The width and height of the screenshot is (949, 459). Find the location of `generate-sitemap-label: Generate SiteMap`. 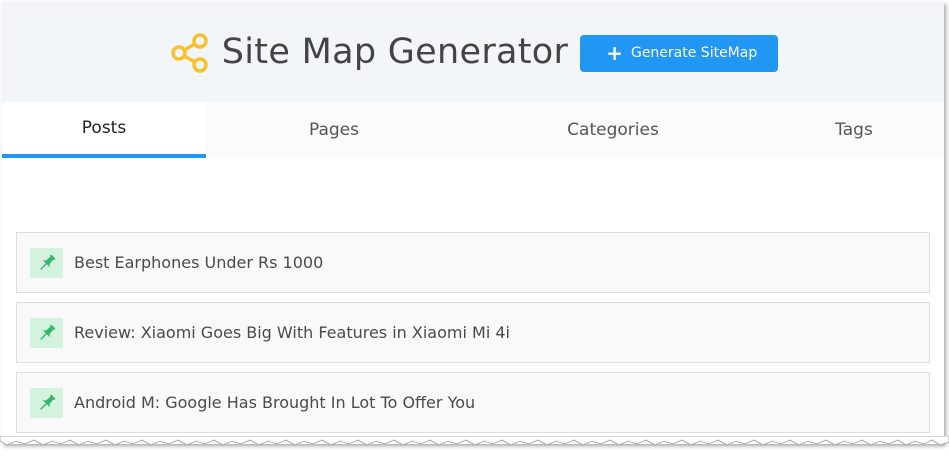

generate-sitemap-label: Generate SiteMap is located at coordinates (694, 53).